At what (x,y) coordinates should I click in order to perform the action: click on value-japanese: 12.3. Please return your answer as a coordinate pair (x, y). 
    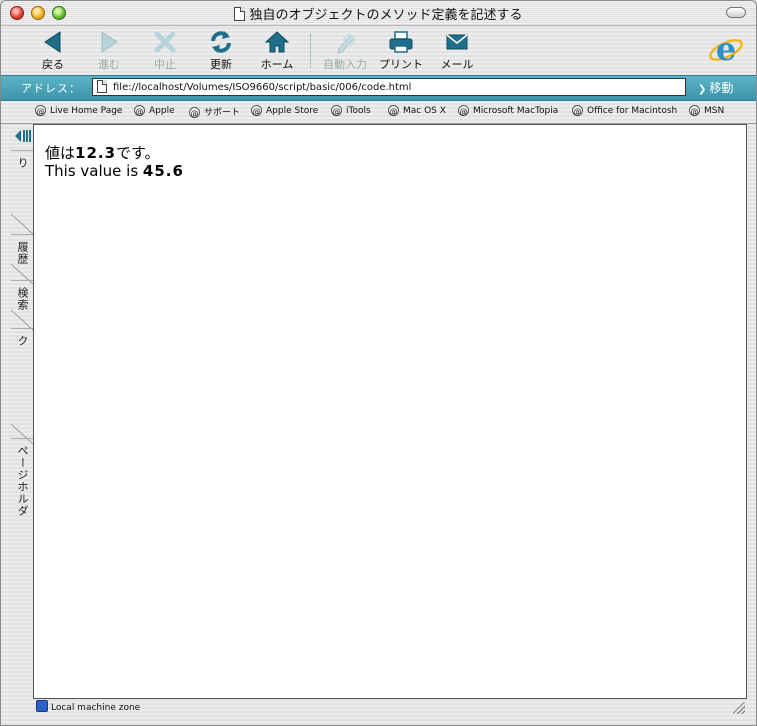
    Looking at the image, I should click on (96, 153).